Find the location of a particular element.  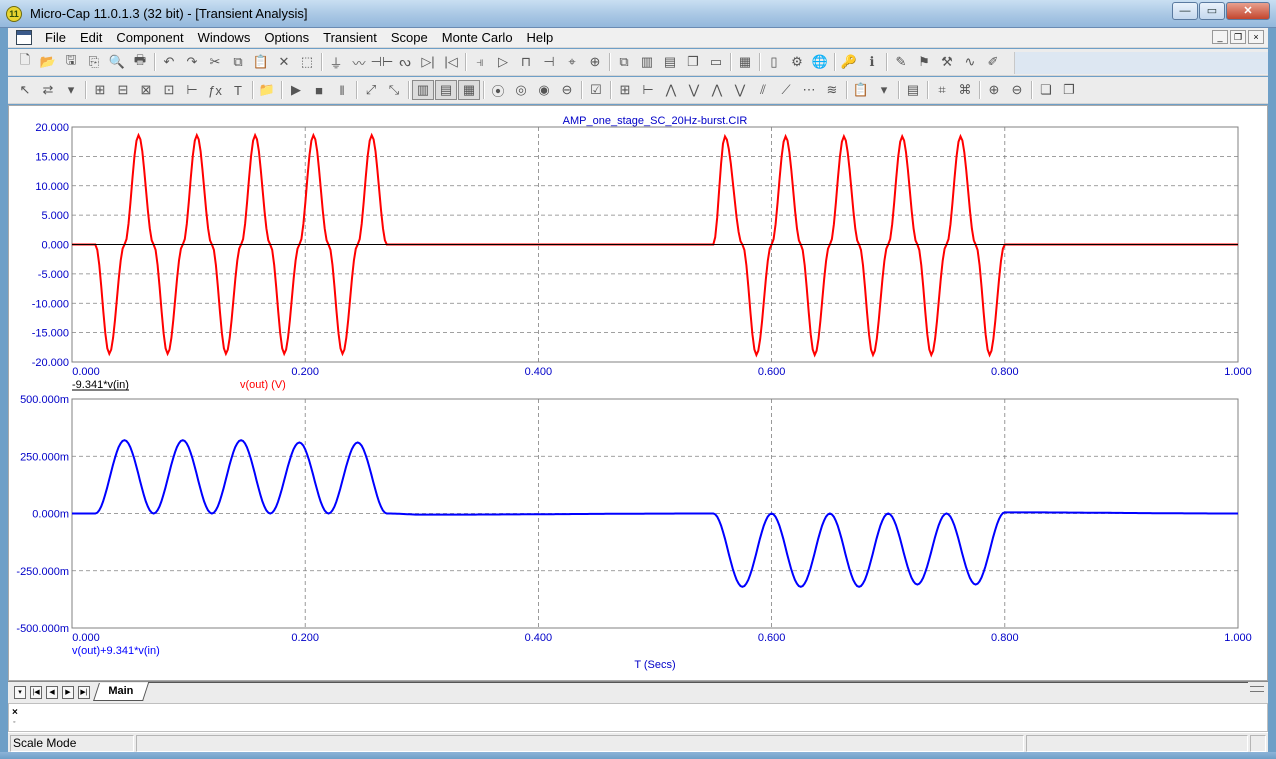

print-icon: 🖶 is located at coordinates (140, 62).